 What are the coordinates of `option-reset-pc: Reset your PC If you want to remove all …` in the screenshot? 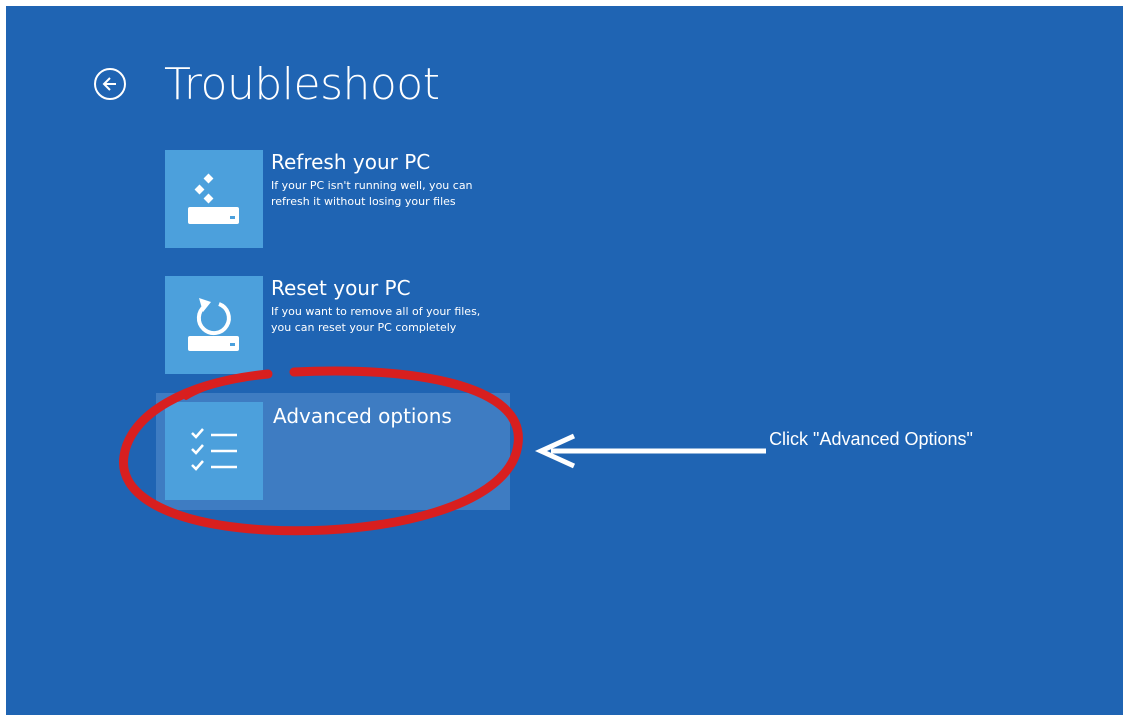 It's located at (335, 325).